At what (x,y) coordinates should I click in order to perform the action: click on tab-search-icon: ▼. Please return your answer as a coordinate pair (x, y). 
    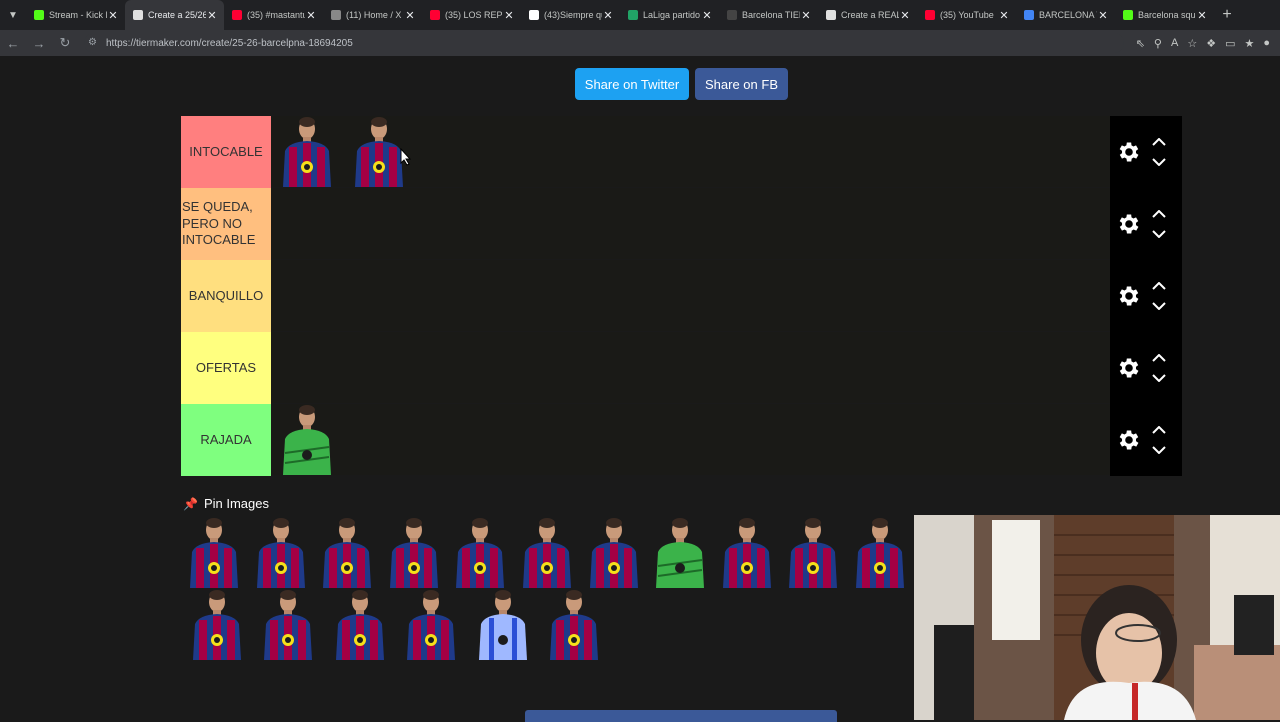
    Looking at the image, I should click on (13, 15).